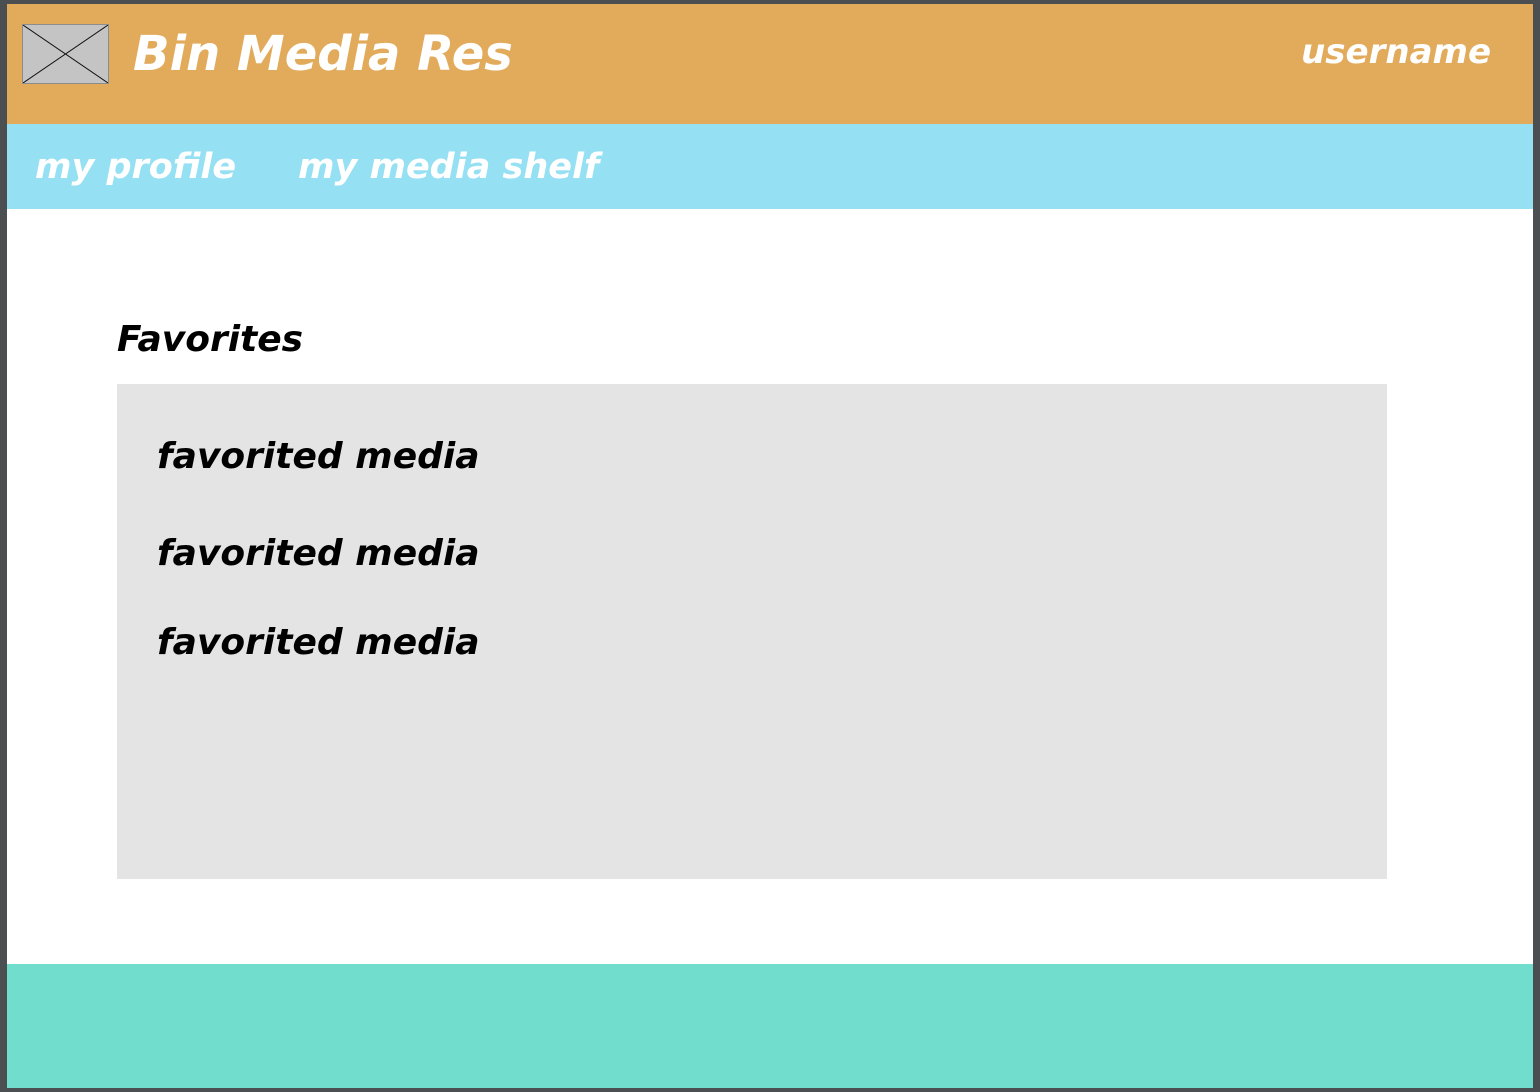 The width and height of the screenshot is (1540, 1092). I want to click on header-bar: Bin Media Res username, so click(770, 64).